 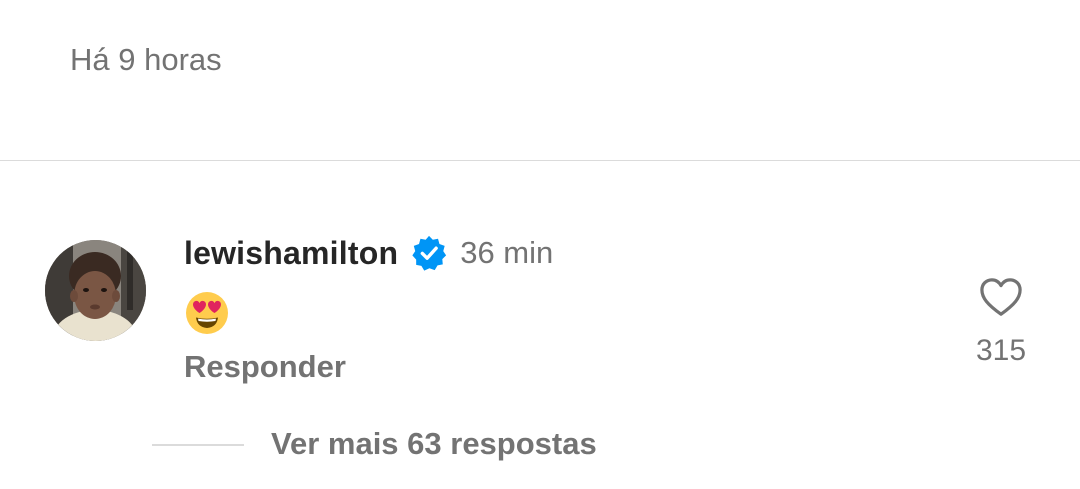 I want to click on heart-eyes-emoji-icon, so click(x=207, y=313).